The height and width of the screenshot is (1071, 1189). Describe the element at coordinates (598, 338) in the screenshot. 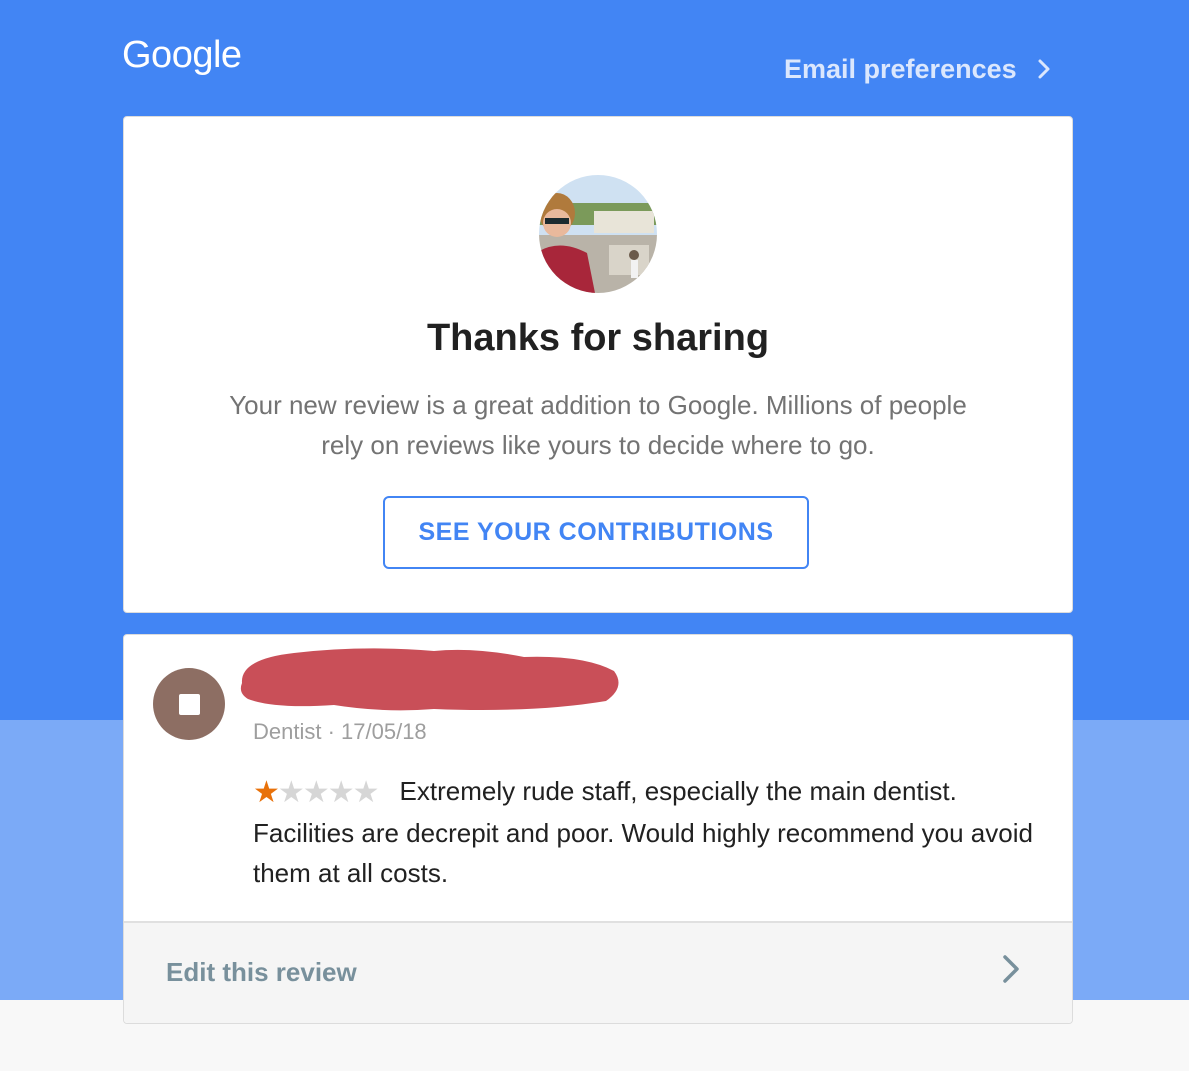

I see `thanks-title: Thanks for sharing` at that location.